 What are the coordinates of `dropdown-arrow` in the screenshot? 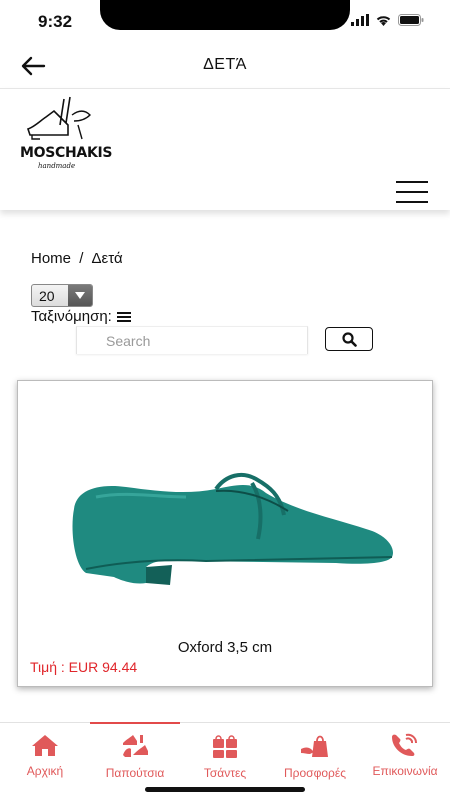 It's located at (80, 295).